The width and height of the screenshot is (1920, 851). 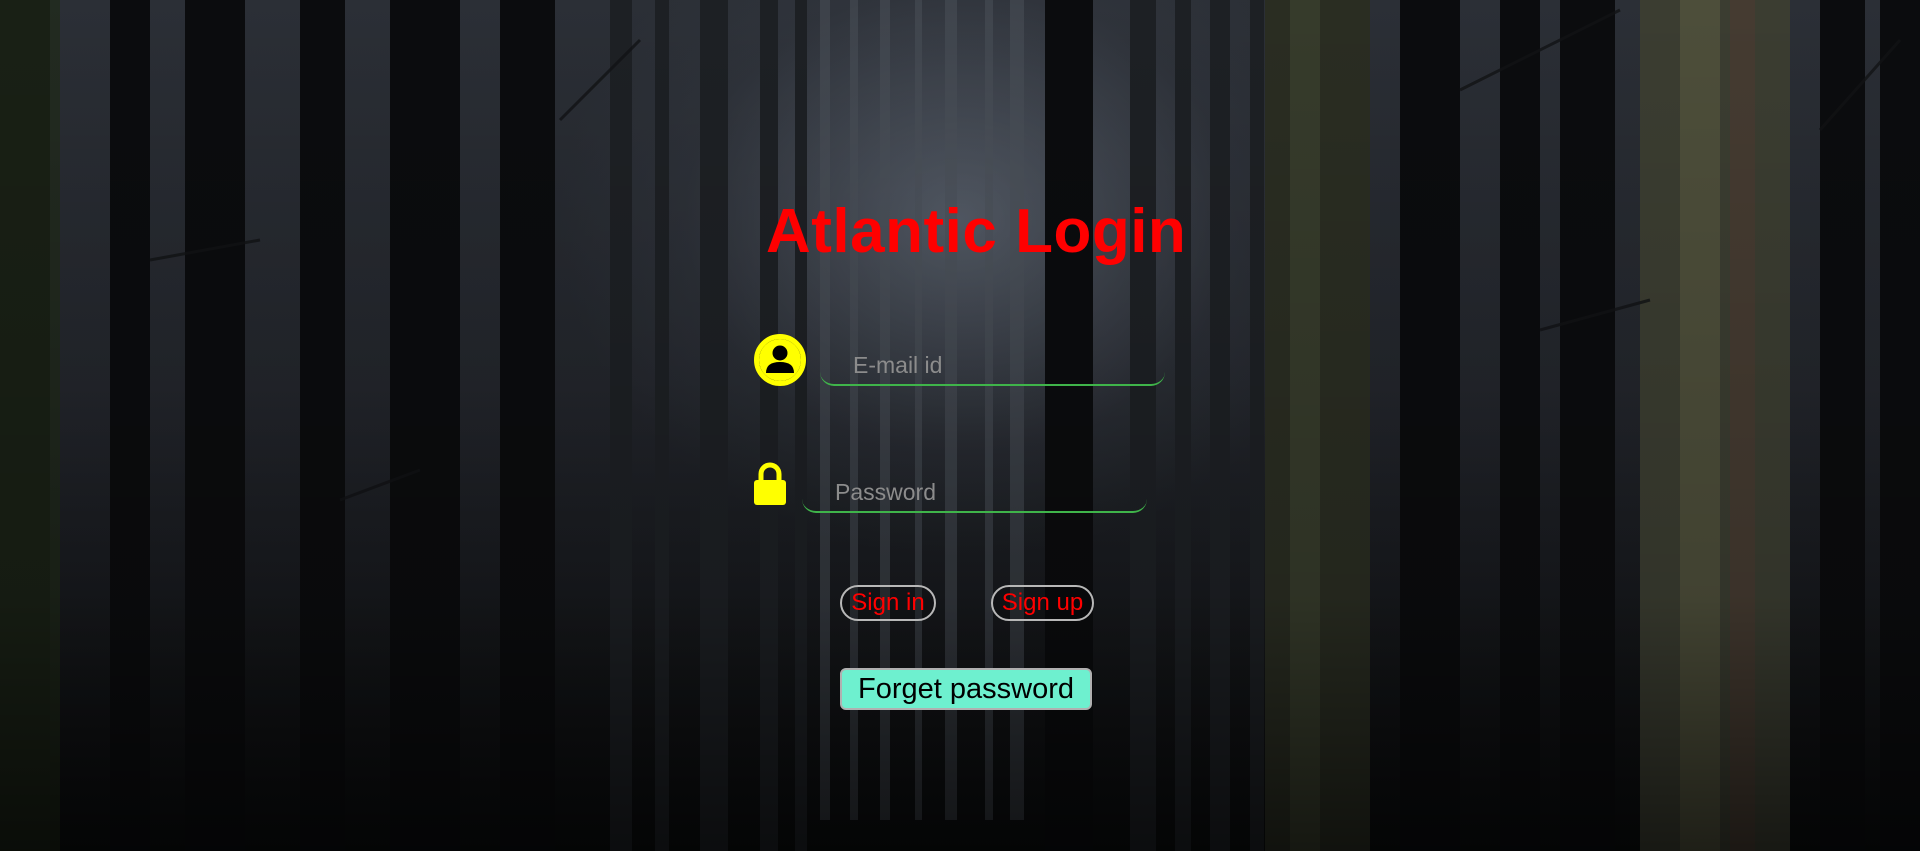 What do you see at coordinates (780, 360) in the screenshot?
I see `user-circle-icon` at bounding box center [780, 360].